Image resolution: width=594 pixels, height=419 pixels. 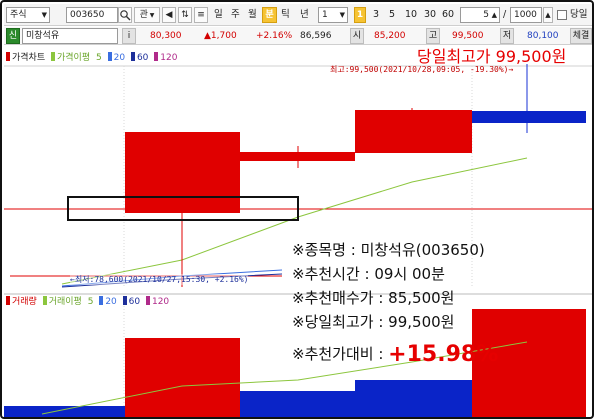 I want to click on legend-volume-ma: 거래이평, so click(x=65, y=302).